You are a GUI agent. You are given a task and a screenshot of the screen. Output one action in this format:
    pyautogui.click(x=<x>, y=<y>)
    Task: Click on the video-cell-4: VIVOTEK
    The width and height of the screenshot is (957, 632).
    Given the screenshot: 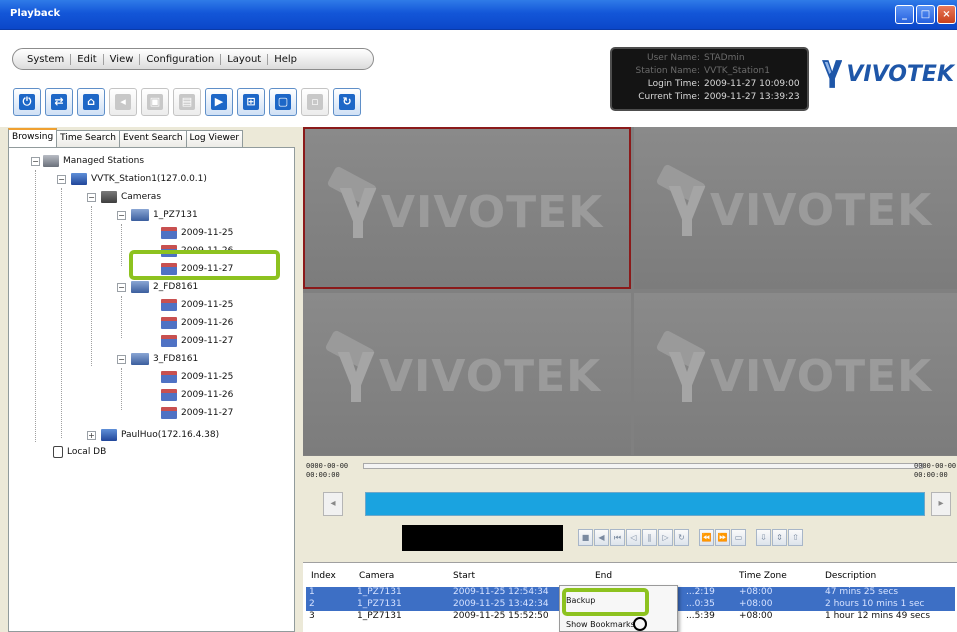 What is the action you would take?
    pyautogui.click(x=795, y=374)
    